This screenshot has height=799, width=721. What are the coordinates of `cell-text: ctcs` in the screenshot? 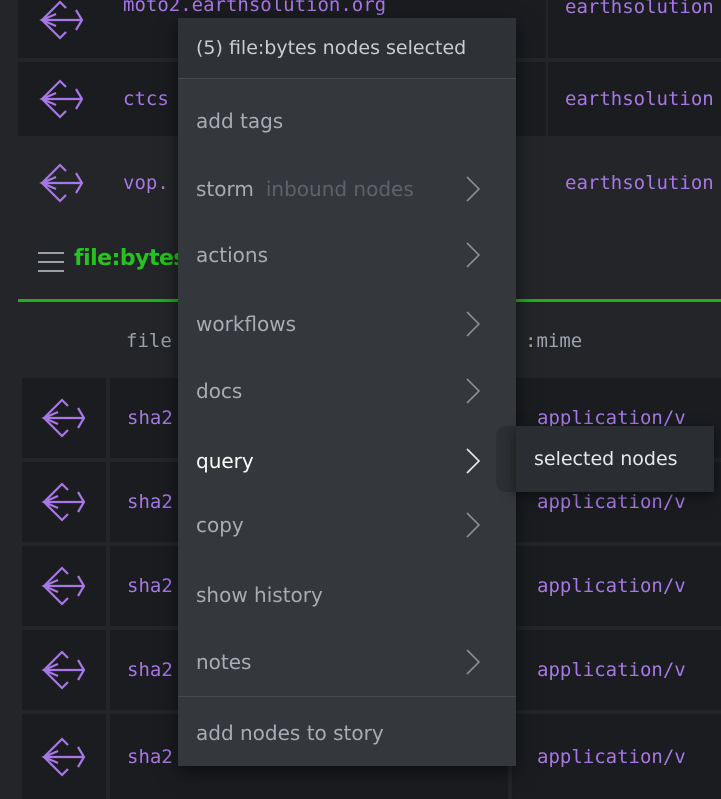 It's located at (146, 99).